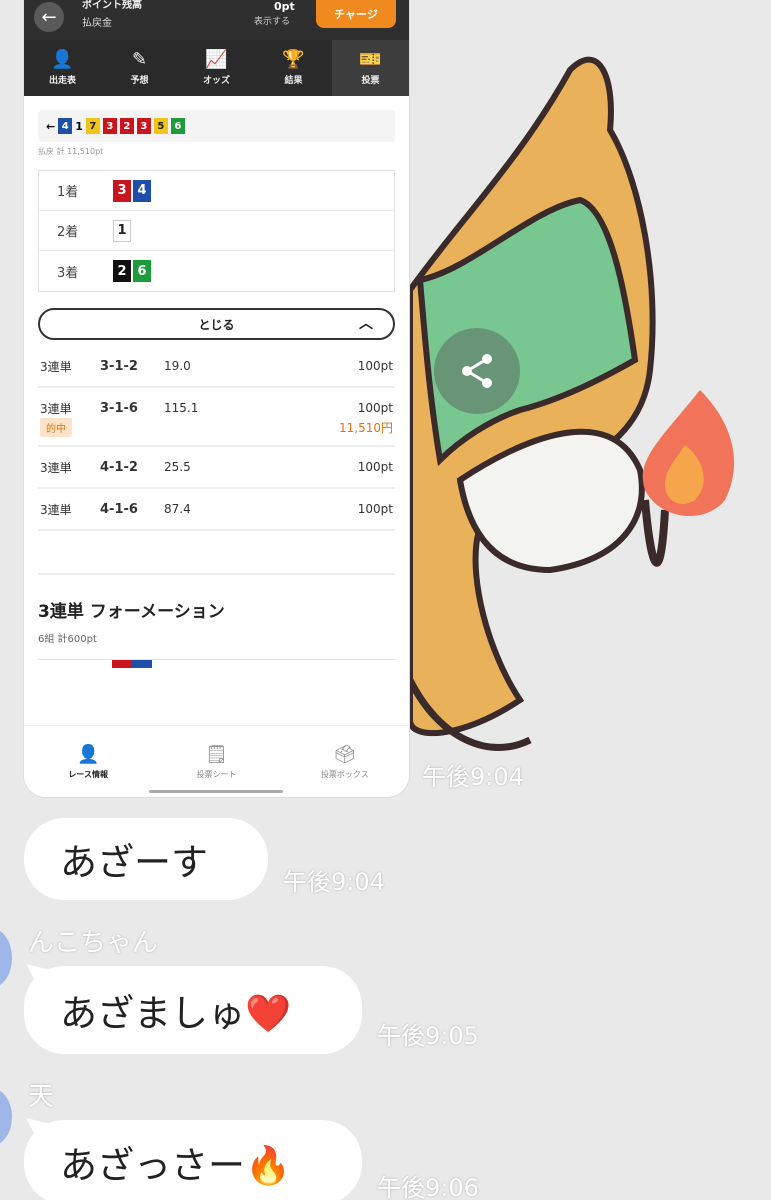 The width and height of the screenshot is (771, 1200). I want to click on rank-numbers: 1, so click(122, 230).